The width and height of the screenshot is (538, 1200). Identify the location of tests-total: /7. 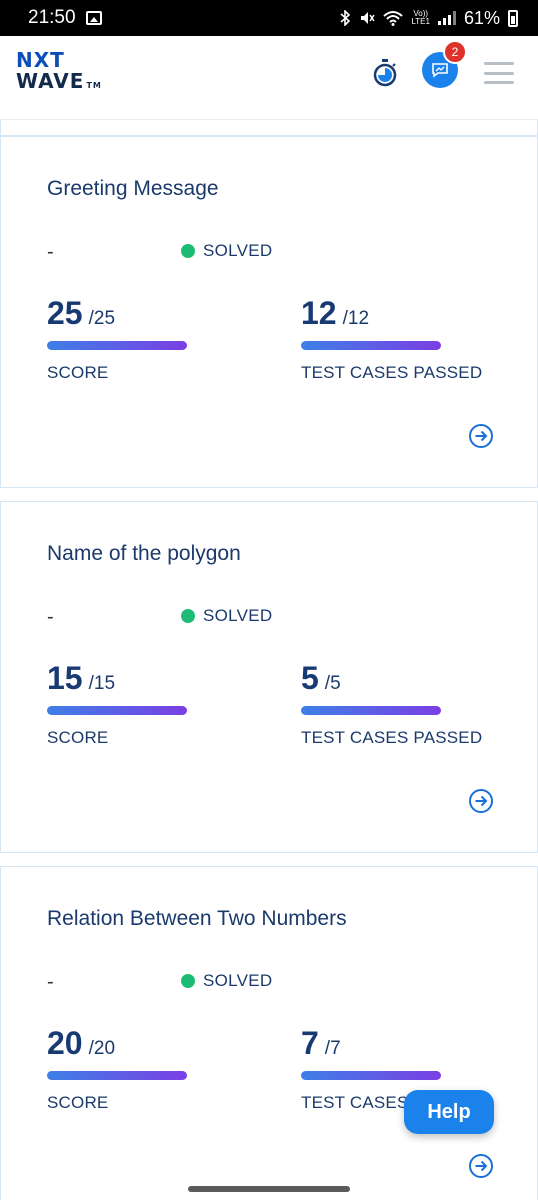
(332, 1048).